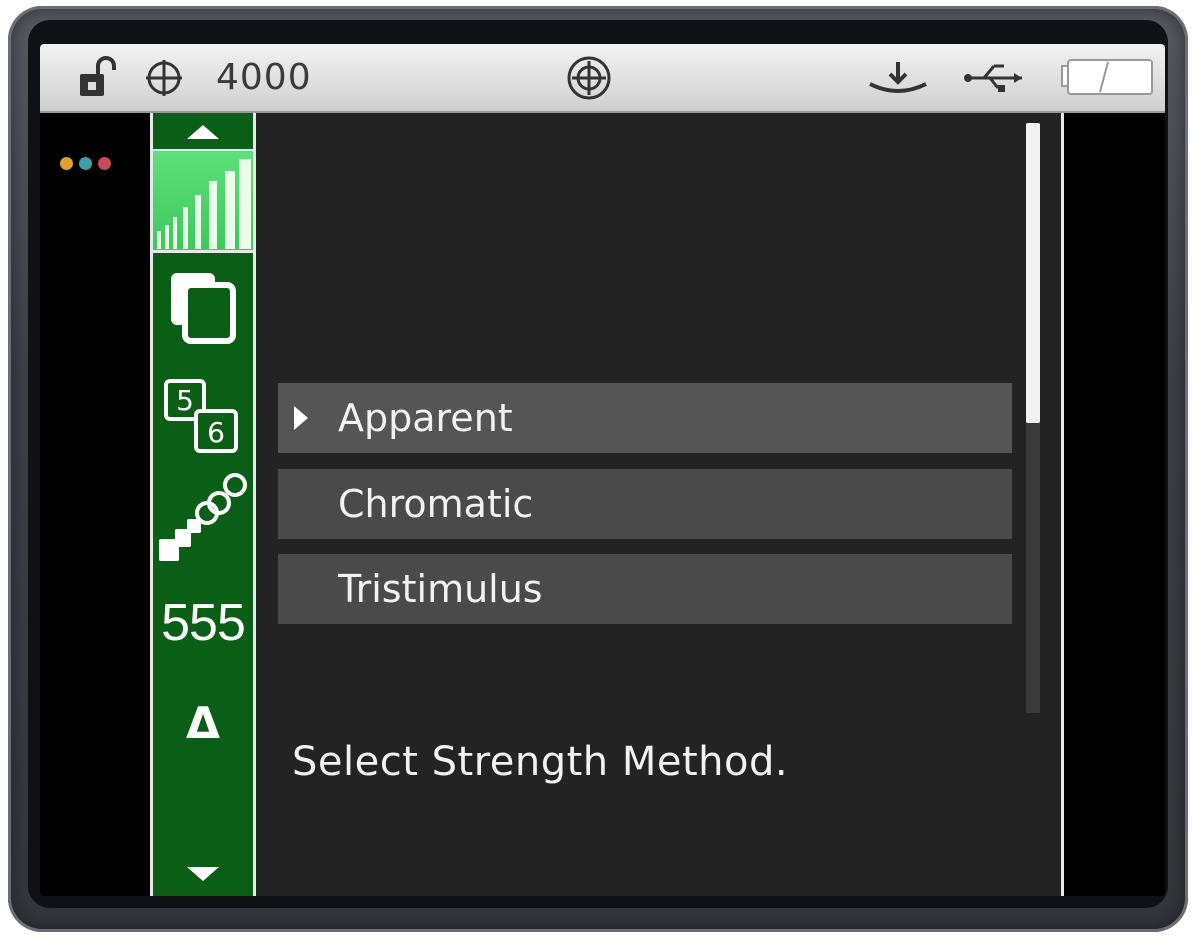  Describe the element at coordinates (95, 504) in the screenshot. I see `left-pad` at that location.